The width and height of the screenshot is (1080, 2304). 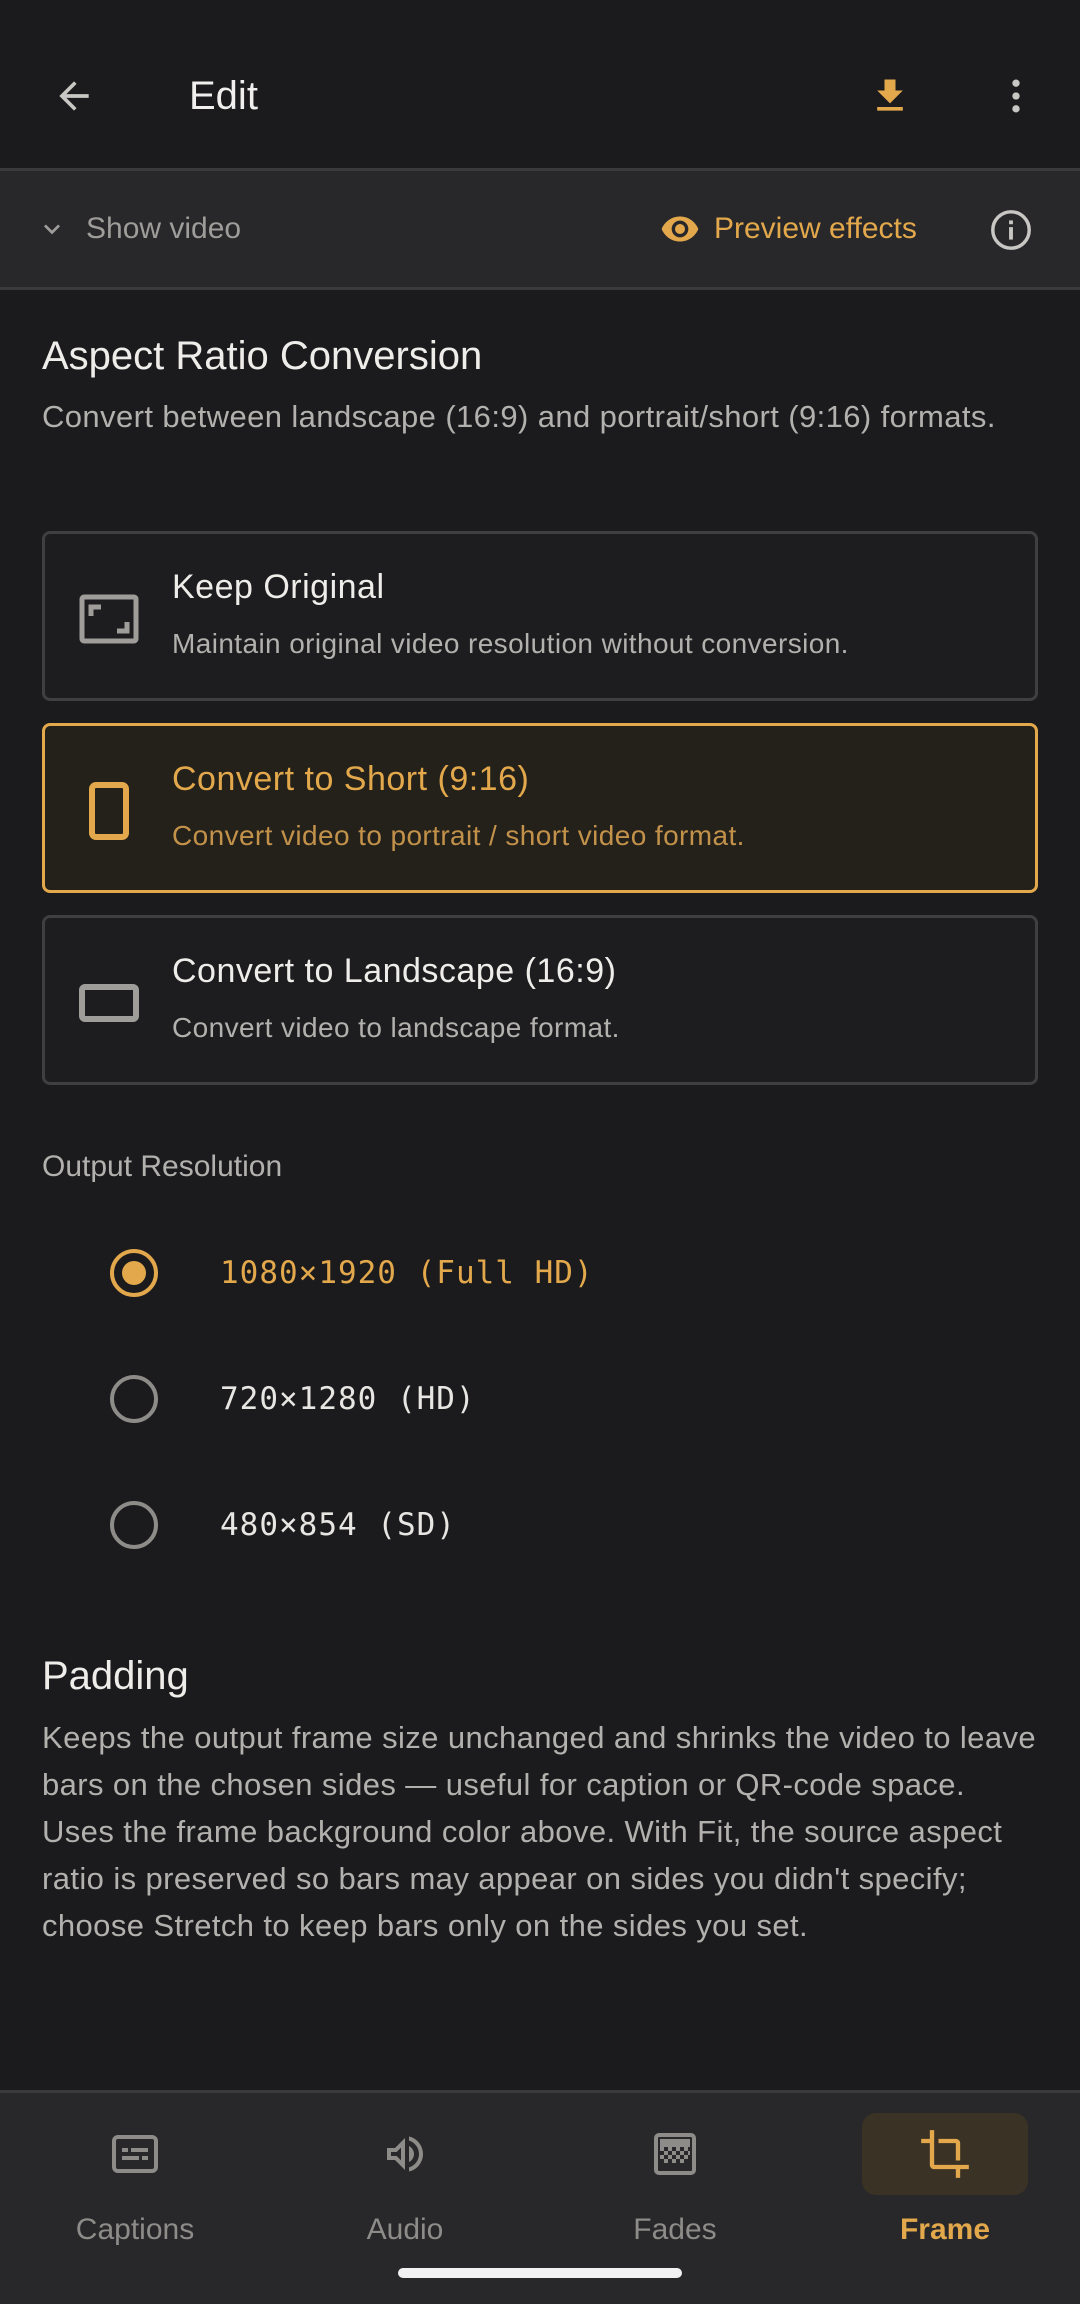 What do you see at coordinates (394, 971) in the screenshot?
I see `option-title: Convert to Landscape (16:9)` at bounding box center [394, 971].